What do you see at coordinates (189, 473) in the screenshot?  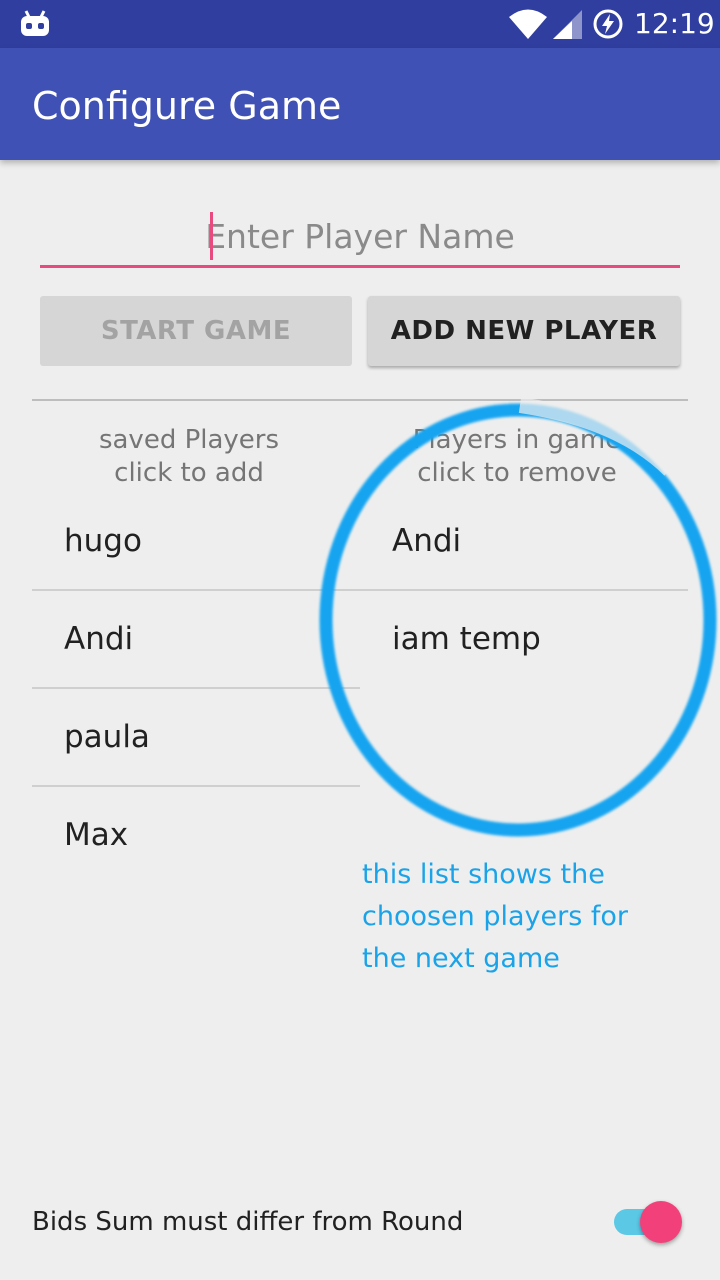 I see `saved-players-hint: click to add` at bounding box center [189, 473].